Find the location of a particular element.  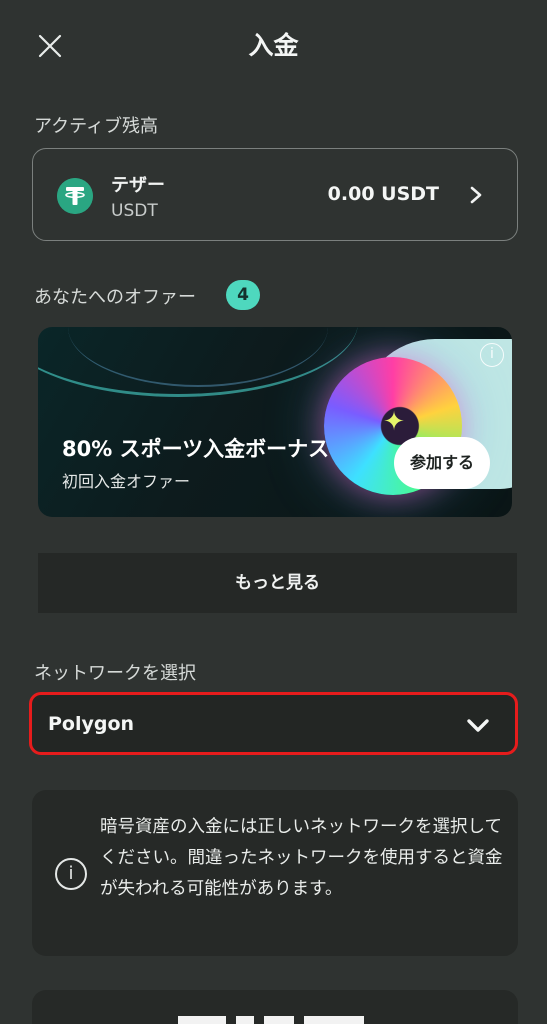

active-balance-label: アクティブ残高 is located at coordinates (96, 126).